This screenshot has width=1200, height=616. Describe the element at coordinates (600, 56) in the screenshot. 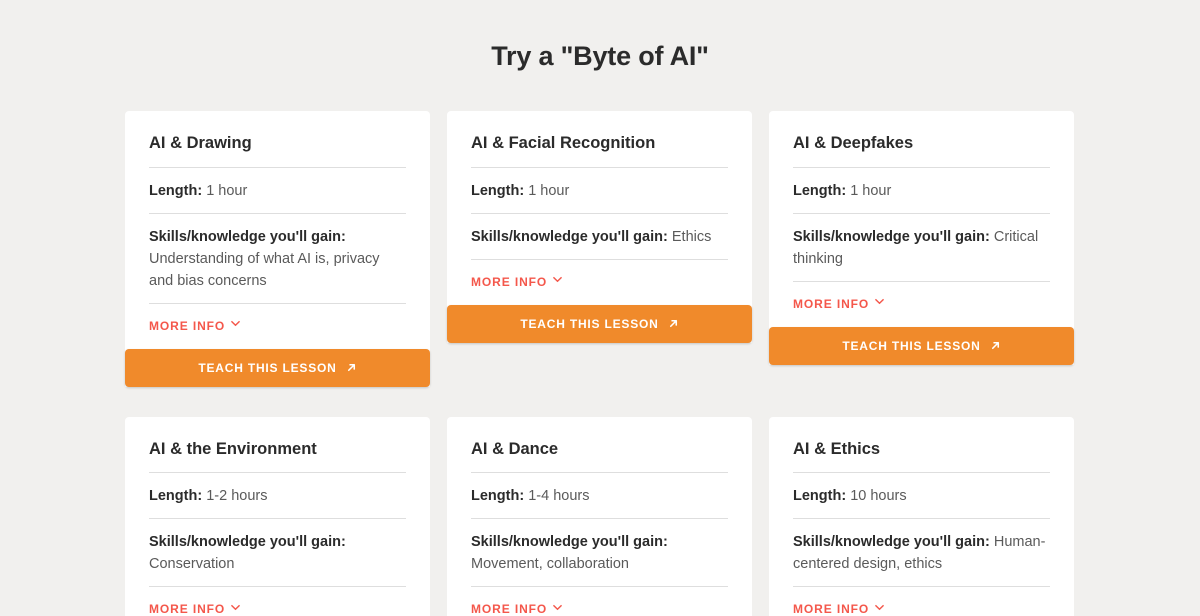

I see `page-title: Try a "Byte of AI"` at that location.